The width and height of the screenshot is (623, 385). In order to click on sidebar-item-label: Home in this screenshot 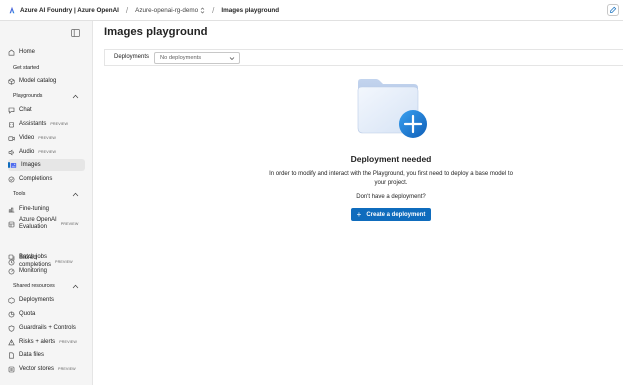, I will do `click(27, 52)`.